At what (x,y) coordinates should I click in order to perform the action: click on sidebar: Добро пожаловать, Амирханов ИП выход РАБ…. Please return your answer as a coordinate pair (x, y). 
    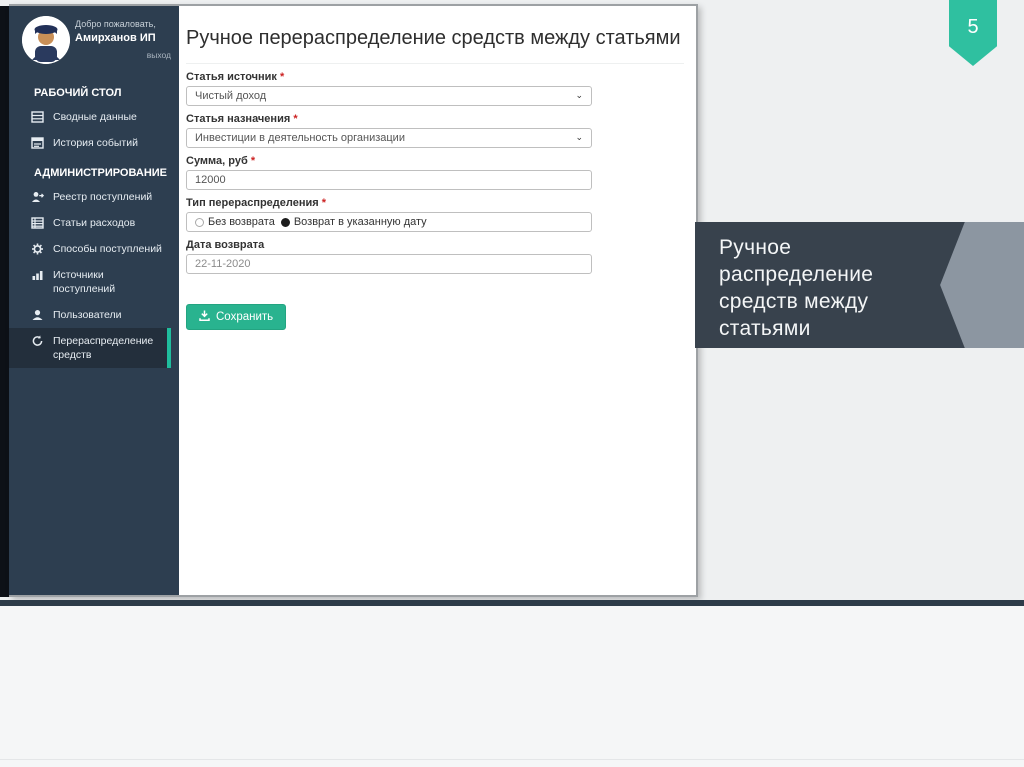
    Looking at the image, I should click on (94, 300).